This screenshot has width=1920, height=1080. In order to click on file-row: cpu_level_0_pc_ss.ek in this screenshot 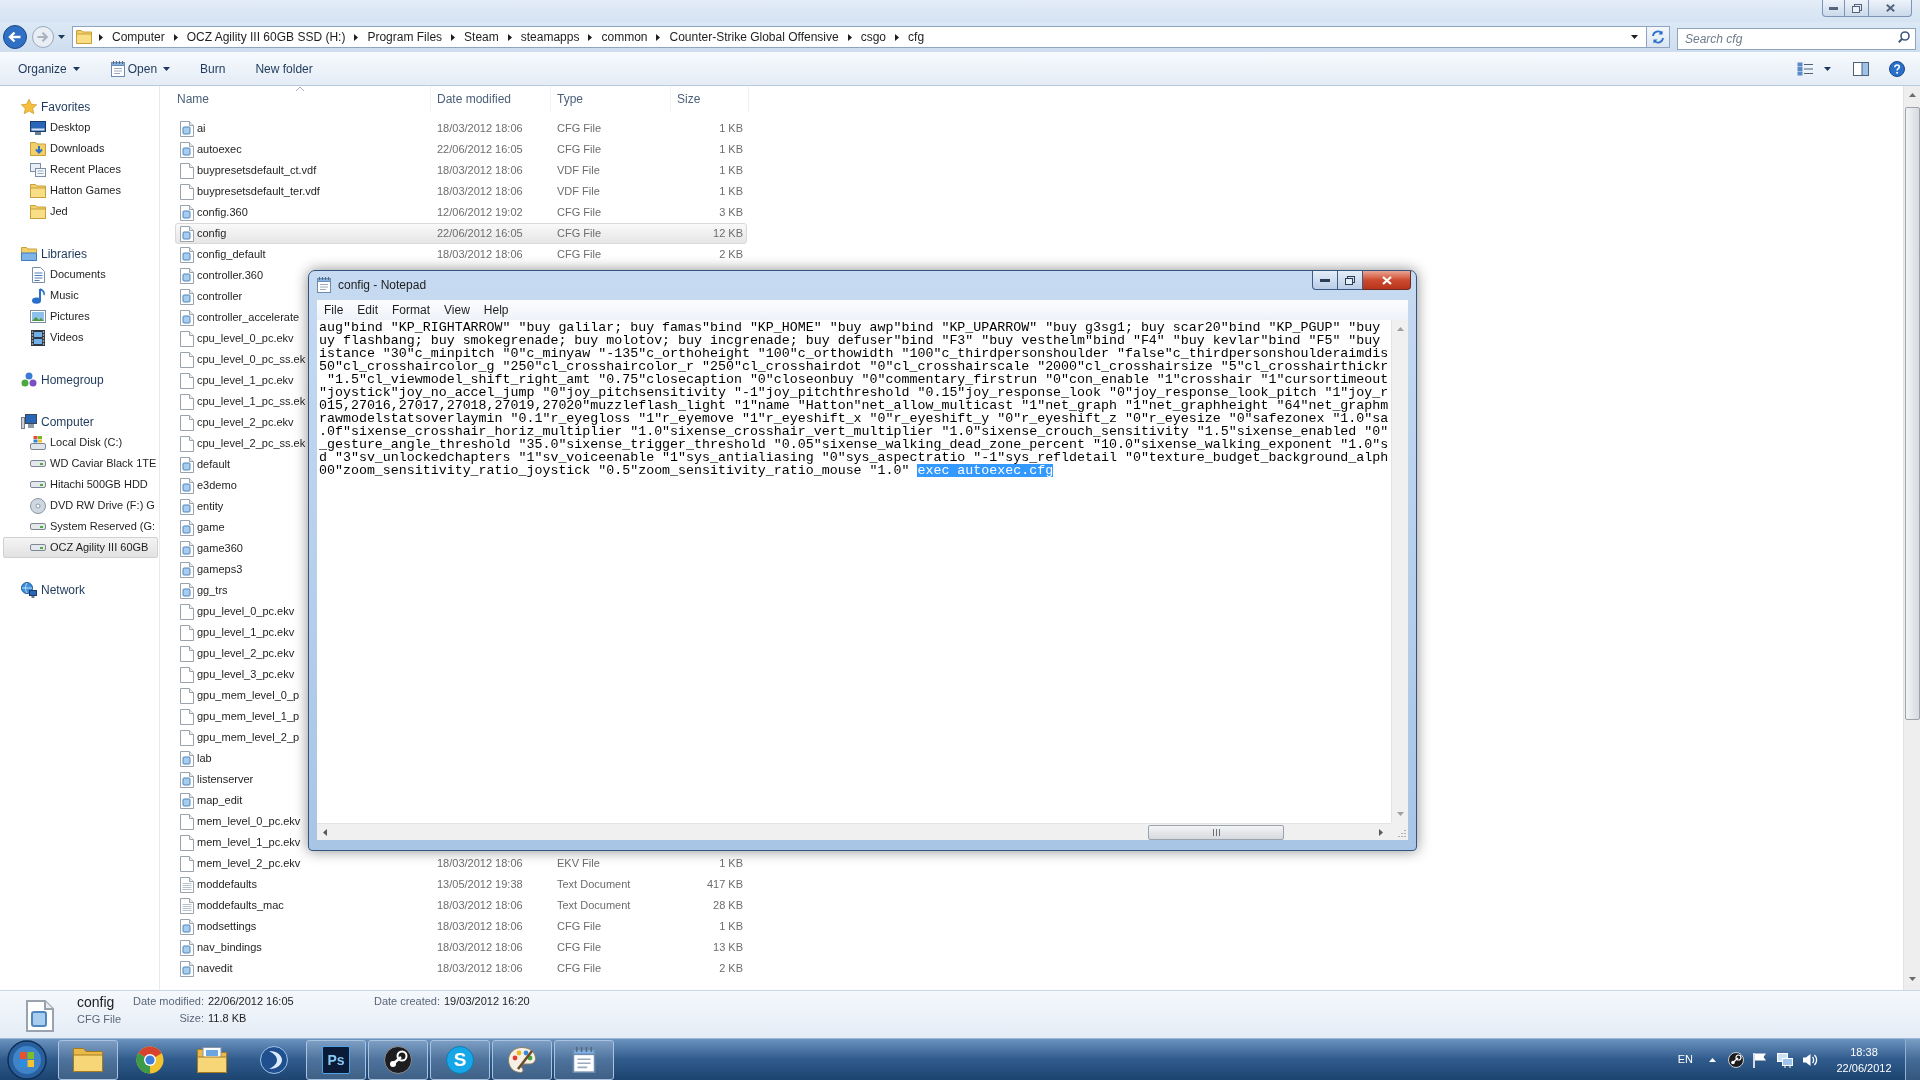, I will do `click(241, 359)`.